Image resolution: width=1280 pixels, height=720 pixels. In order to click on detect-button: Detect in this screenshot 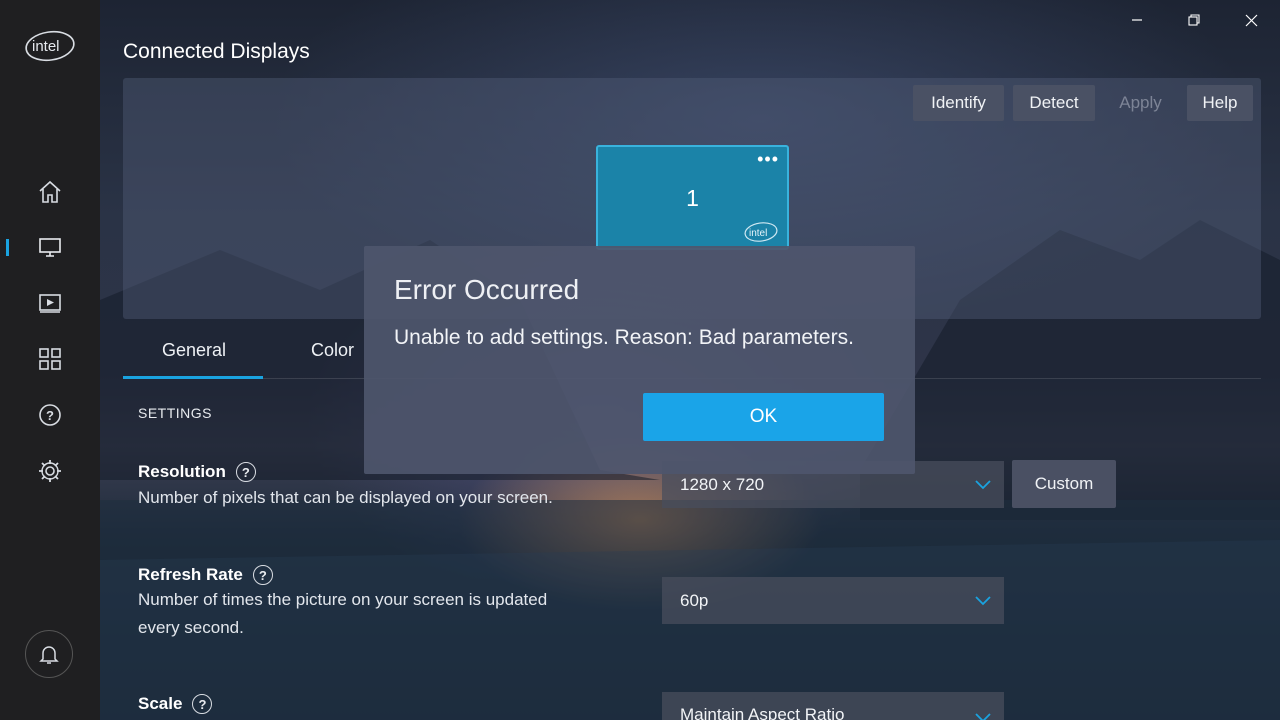, I will do `click(1054, 103)`.